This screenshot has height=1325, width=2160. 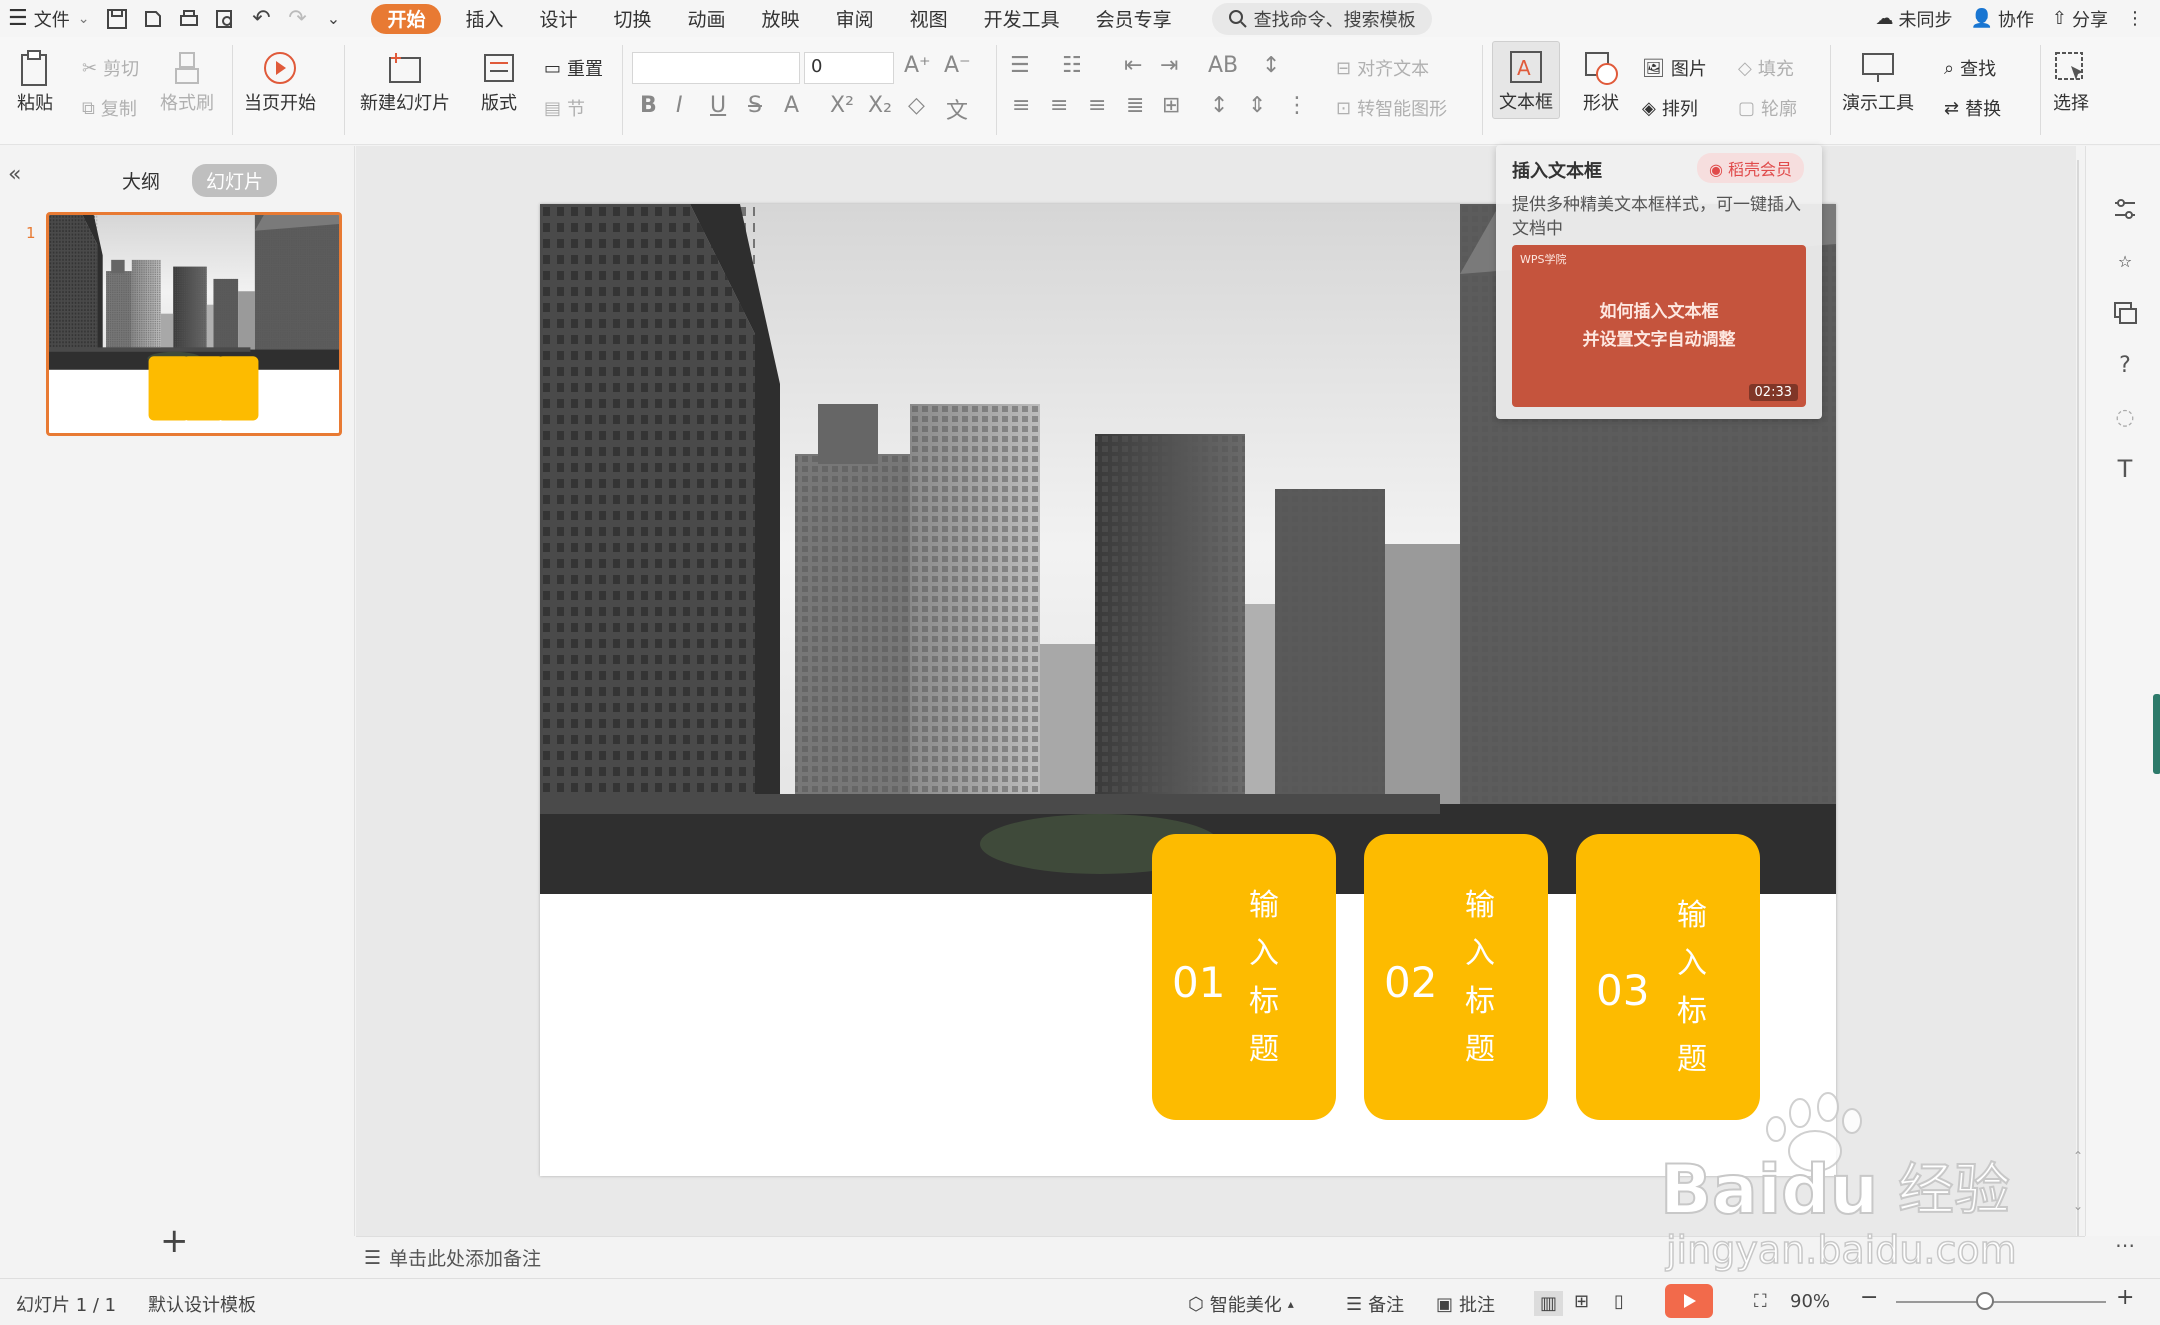 I want to click on play-slideshow-button, so click(x=1689, y=1301).